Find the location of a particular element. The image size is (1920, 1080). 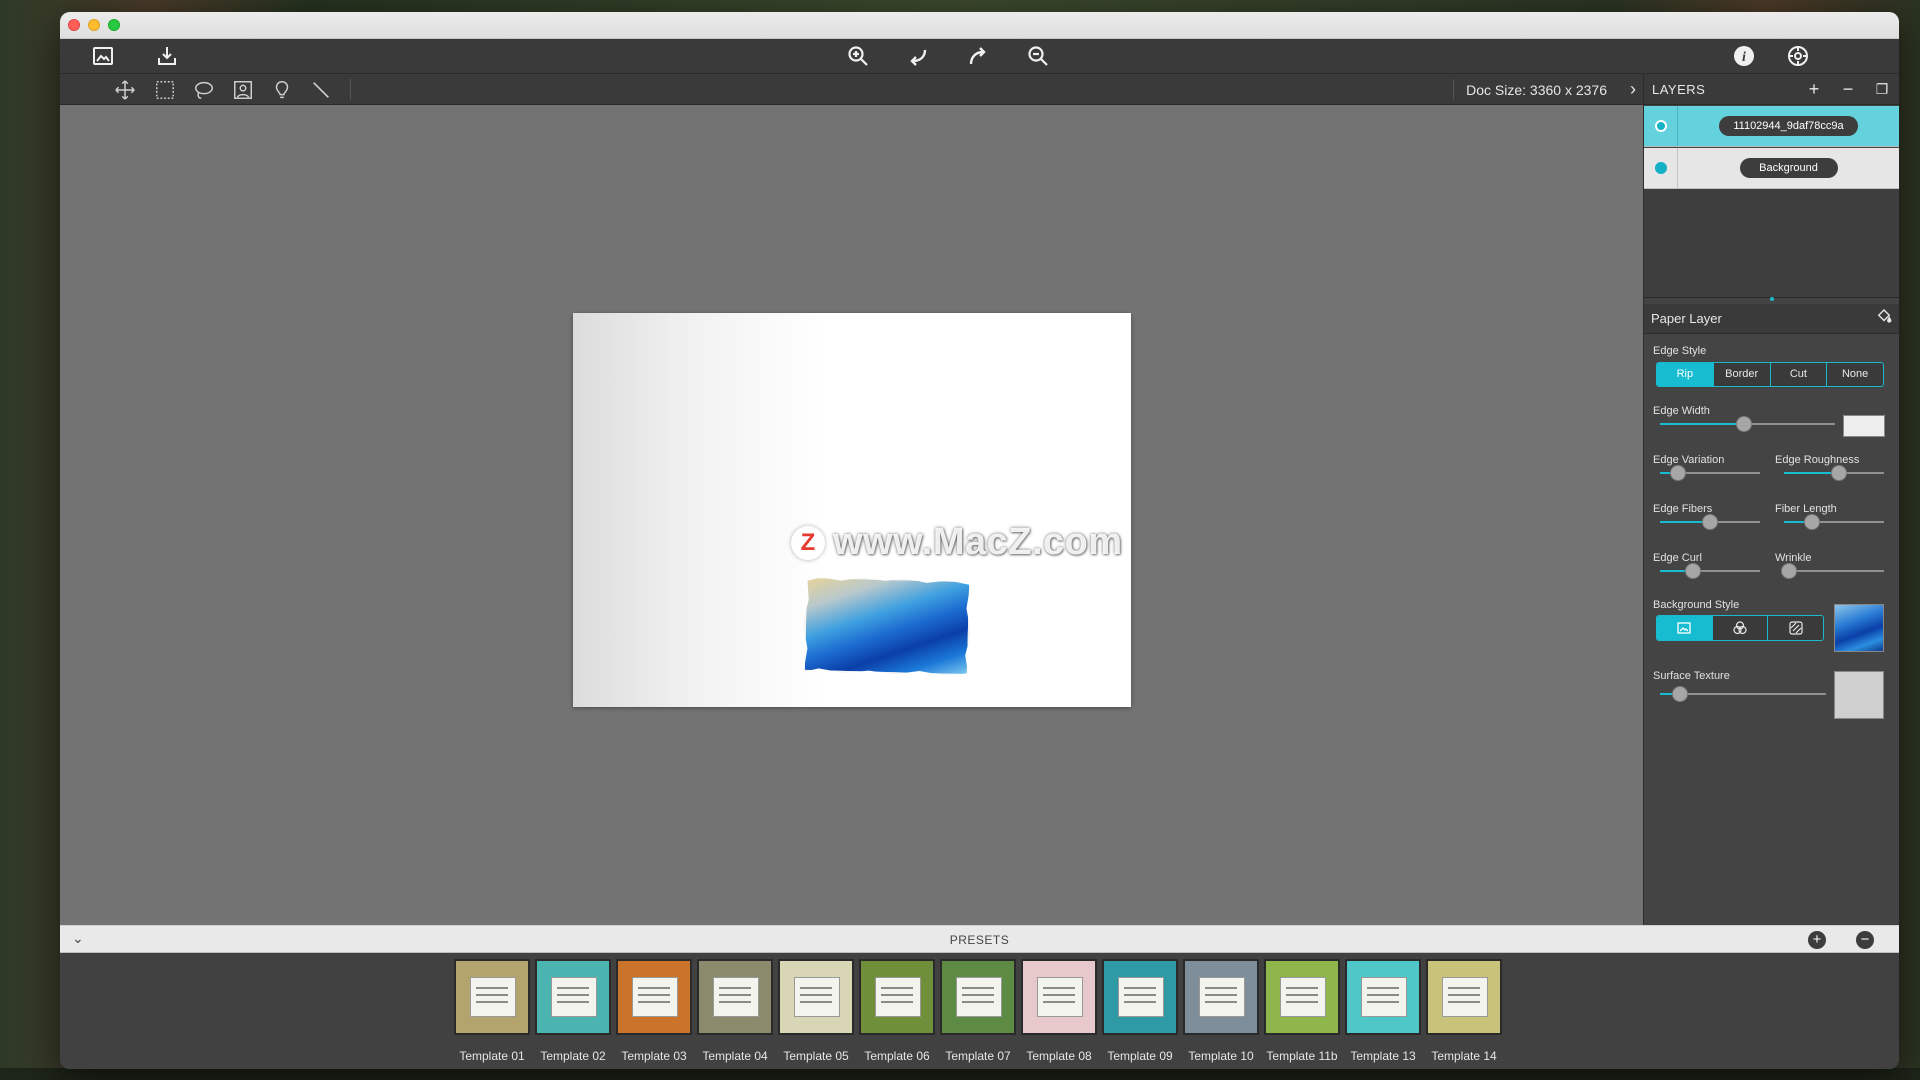

layer-row: Background is located at coordinates (1771, 168).